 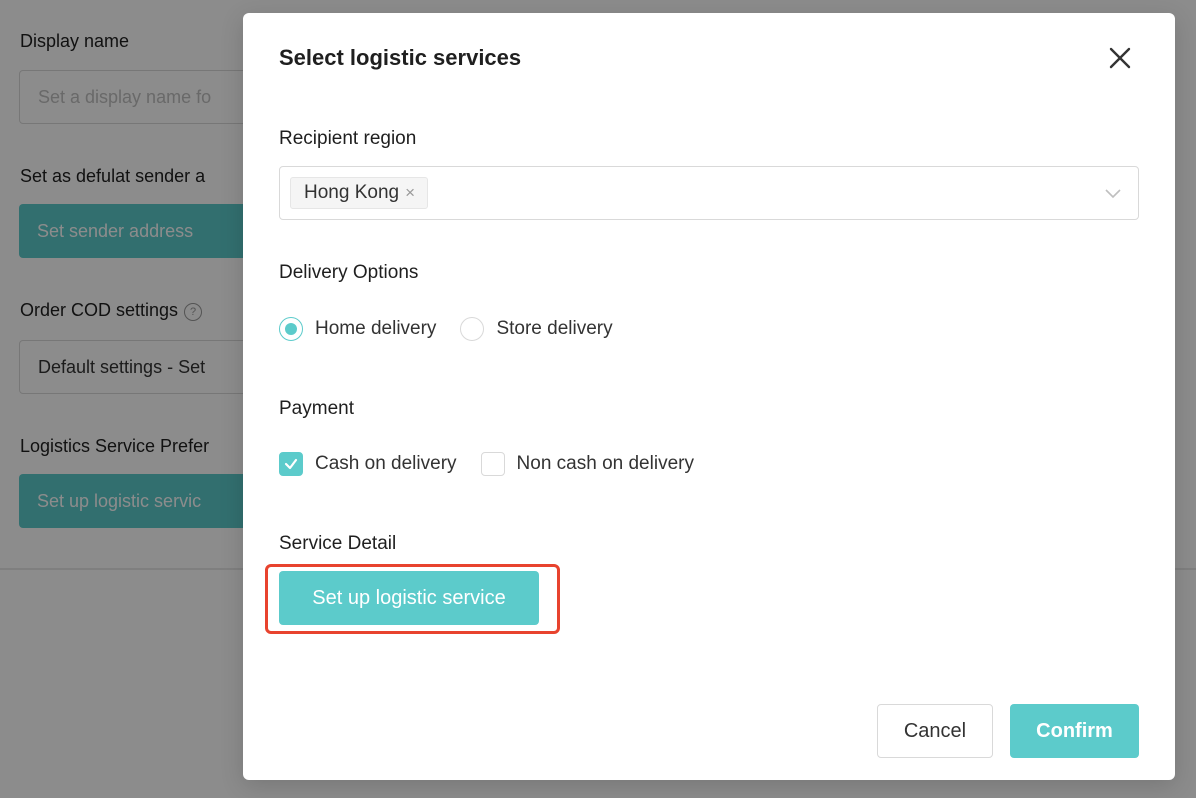 I want to click on confirm-button: Confirm, so click(x=1074, y=731).